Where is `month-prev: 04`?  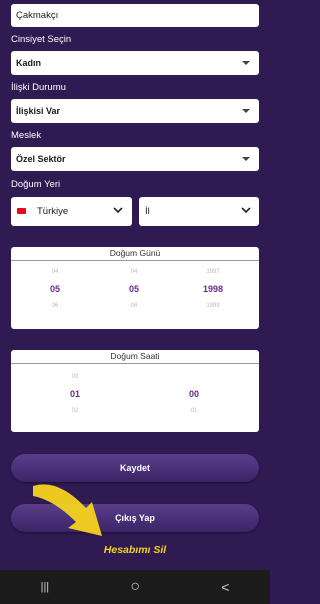 month-prev: 04 is located at coordinates (134, 272).